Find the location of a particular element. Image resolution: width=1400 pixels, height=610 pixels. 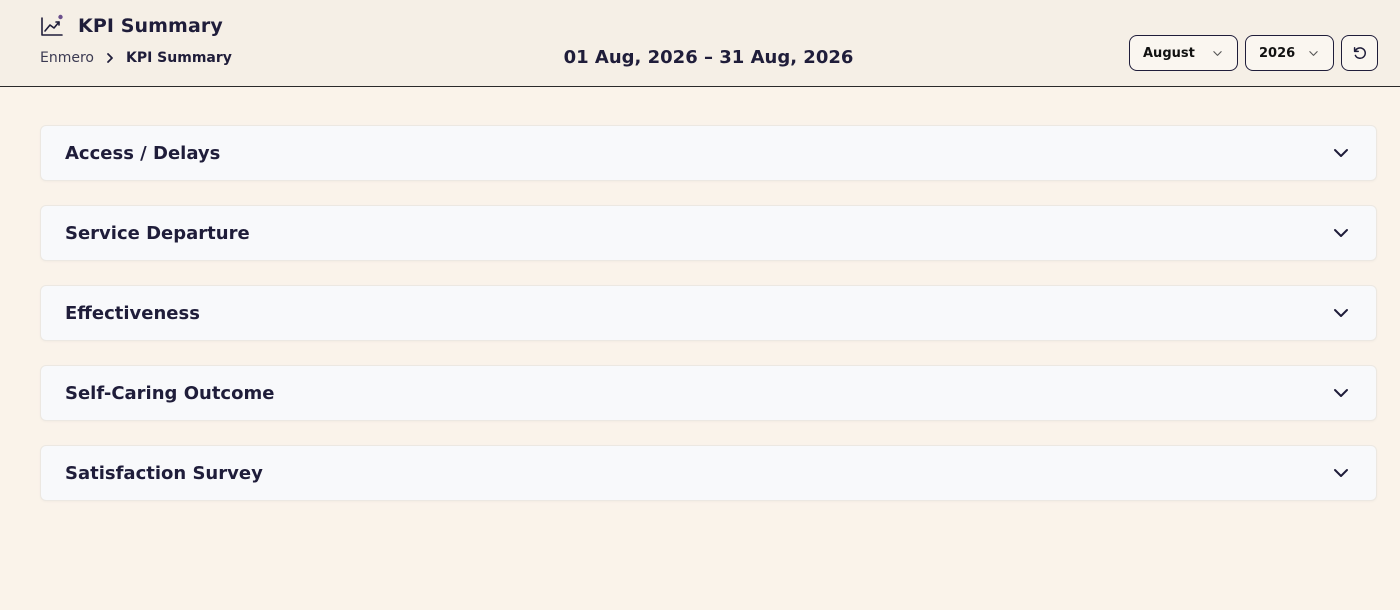

section-title: Effectiveness is located at coordinates (132, 313).